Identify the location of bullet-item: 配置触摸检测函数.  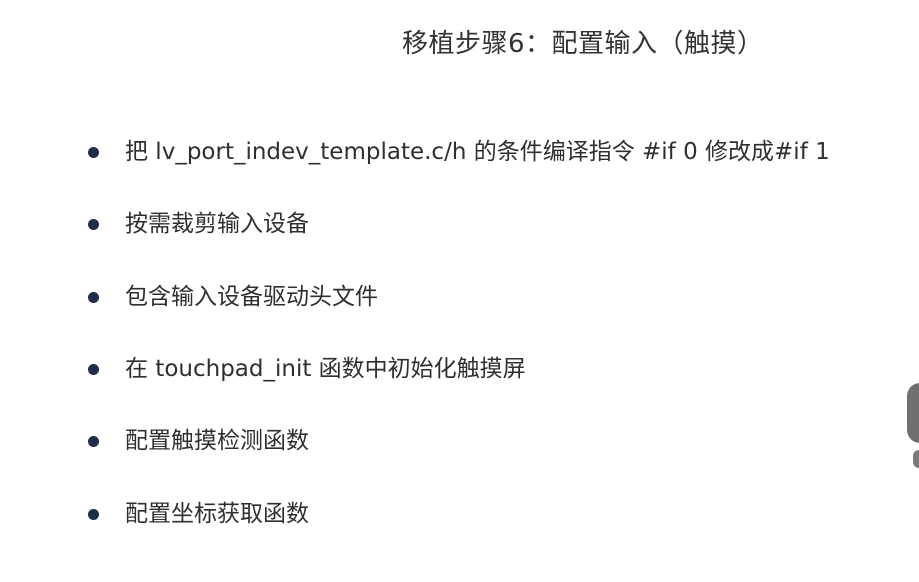
(198, 441).